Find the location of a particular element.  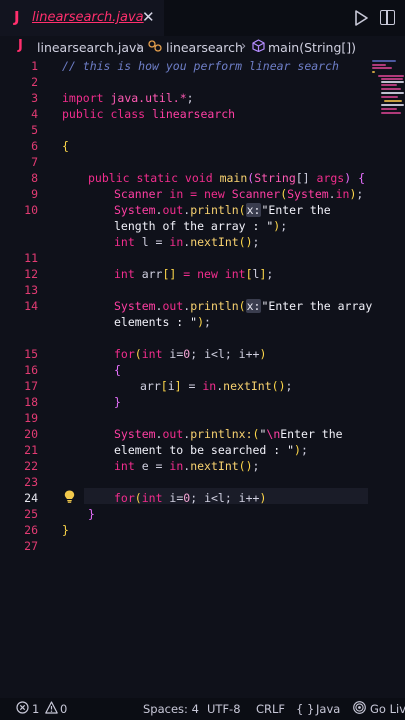

line-number: 9 is located at coordinates (34, 194).